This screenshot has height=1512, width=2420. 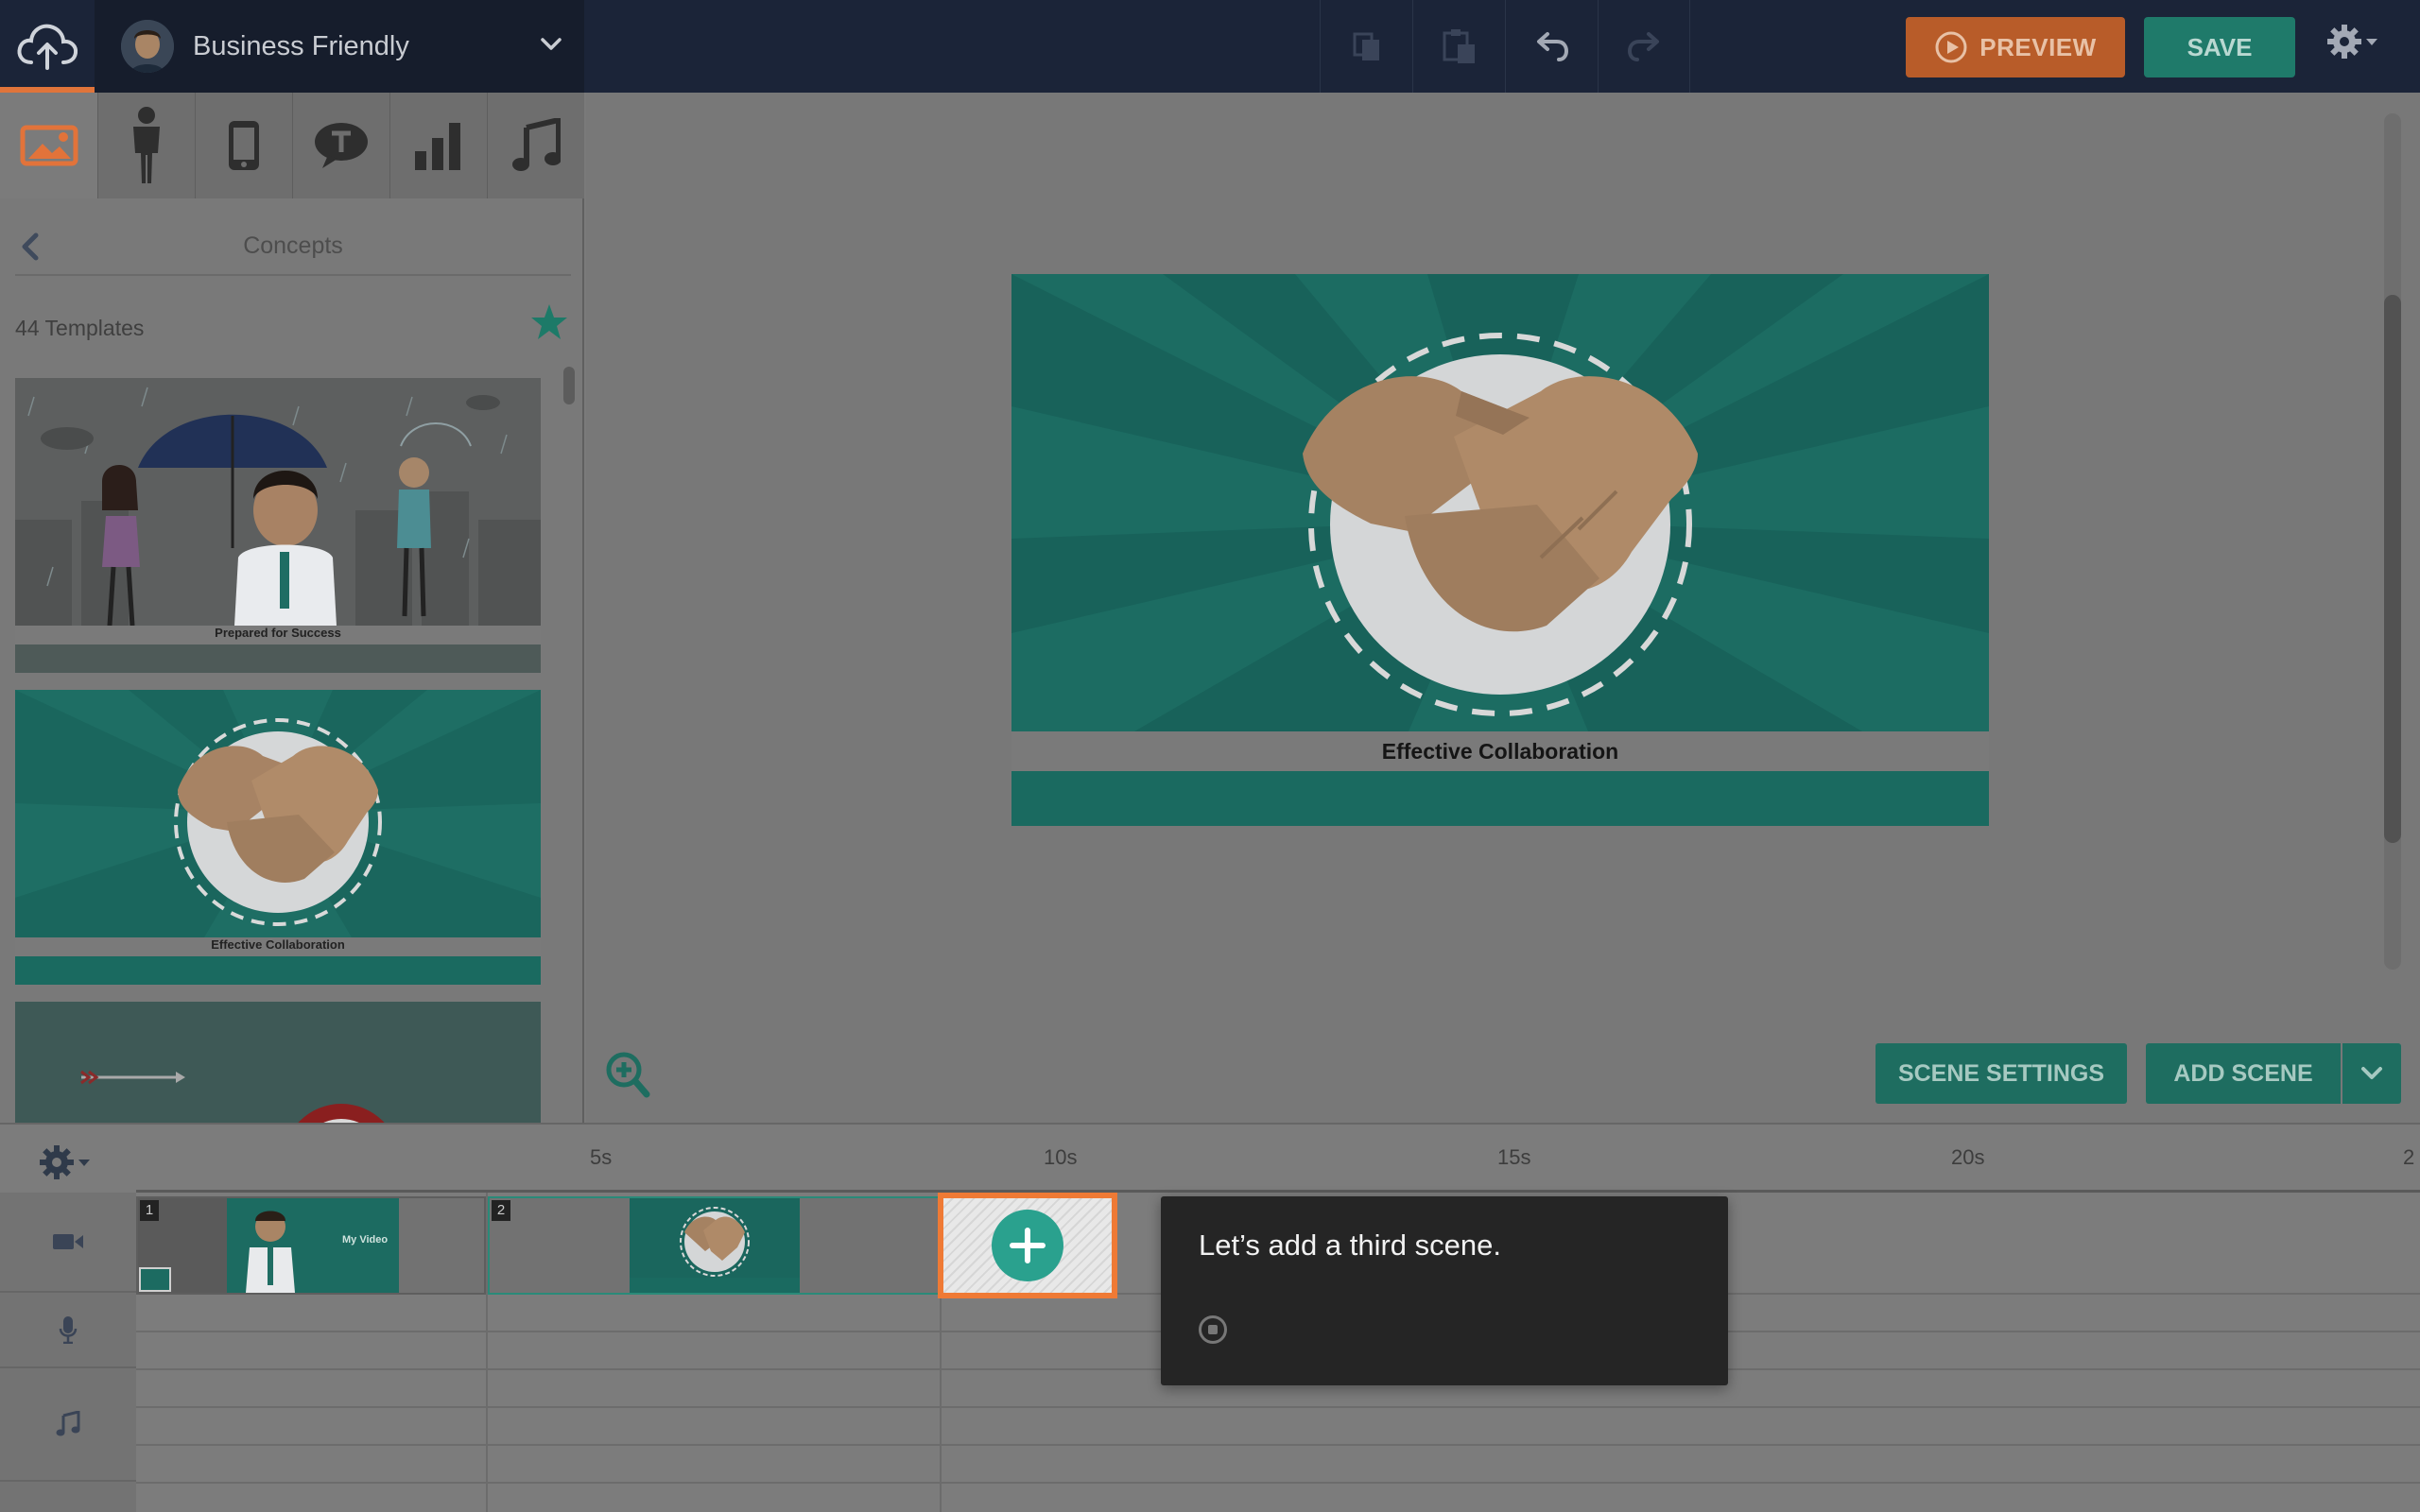 What do you see at coordinates (1278, 1159) in the screenshot?
I see `time-ruler: 5s 10s 15s 20s 2` at bounding box center [1278, 1159].